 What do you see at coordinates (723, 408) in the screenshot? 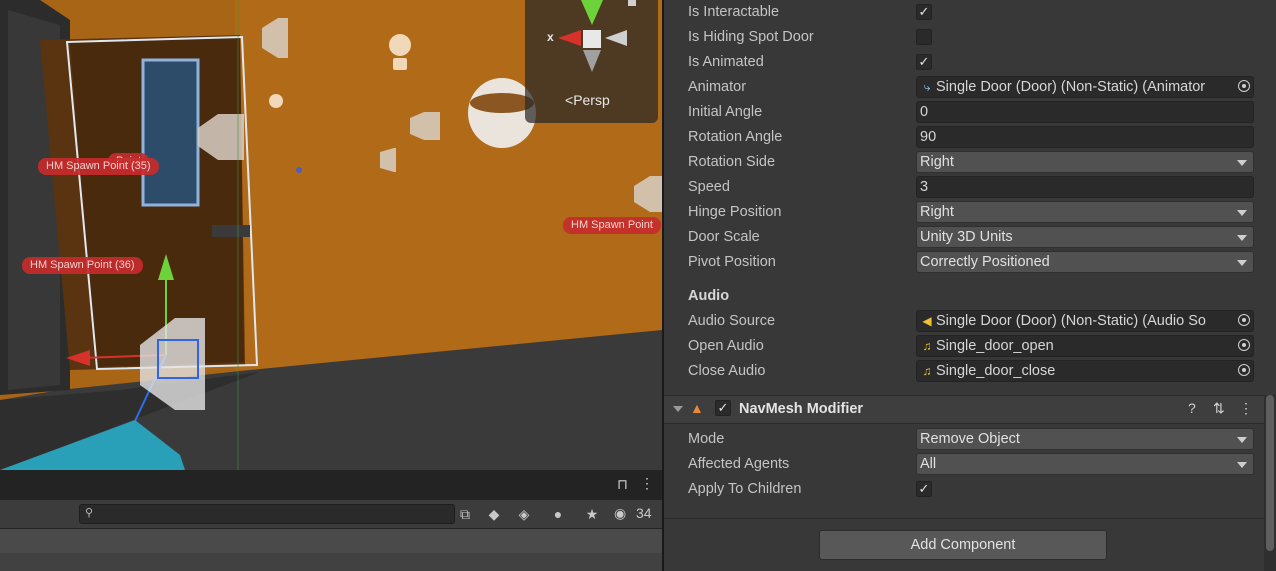
I see `component-enabled-checkbox: ✓` at bounding box center [723, 408].